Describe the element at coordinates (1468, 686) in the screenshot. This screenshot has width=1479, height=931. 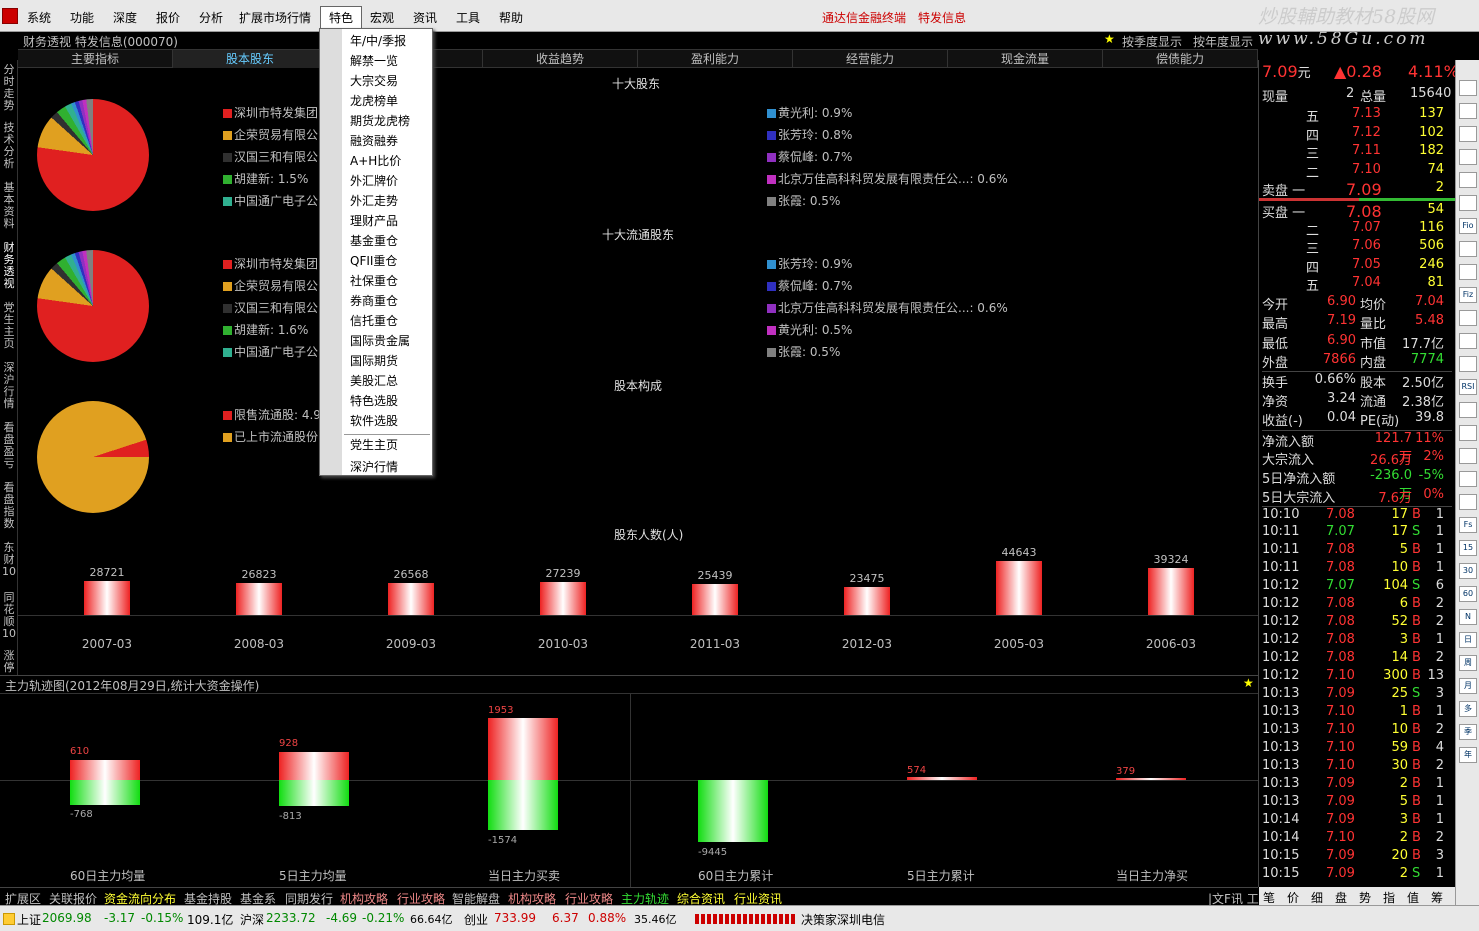
I see `toolbar-icon: 月` at that location.